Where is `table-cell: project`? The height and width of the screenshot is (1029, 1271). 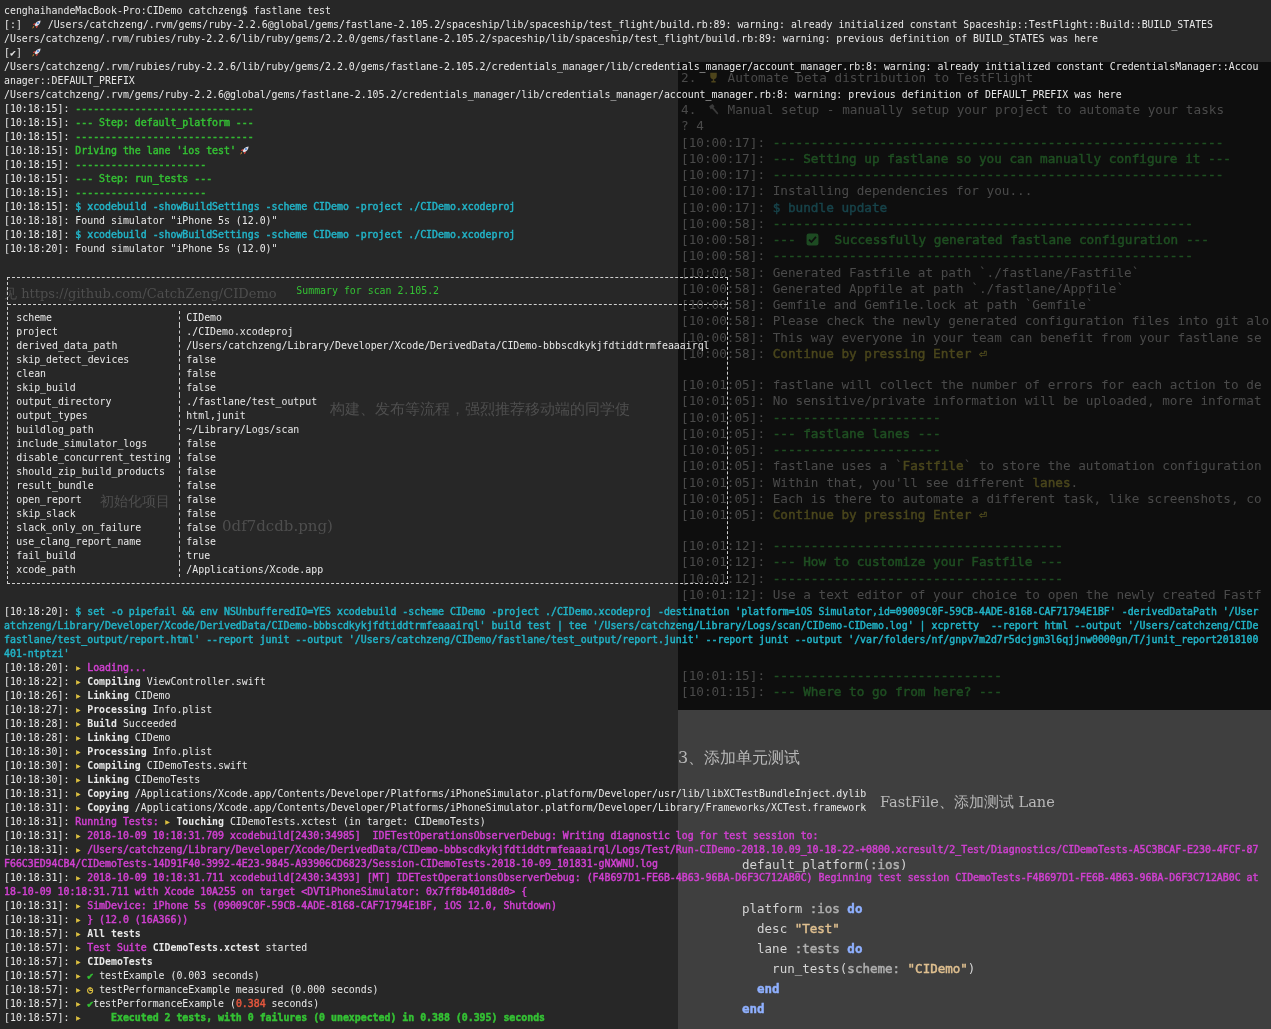 table-cell: project is located at coordinates (94, 332).